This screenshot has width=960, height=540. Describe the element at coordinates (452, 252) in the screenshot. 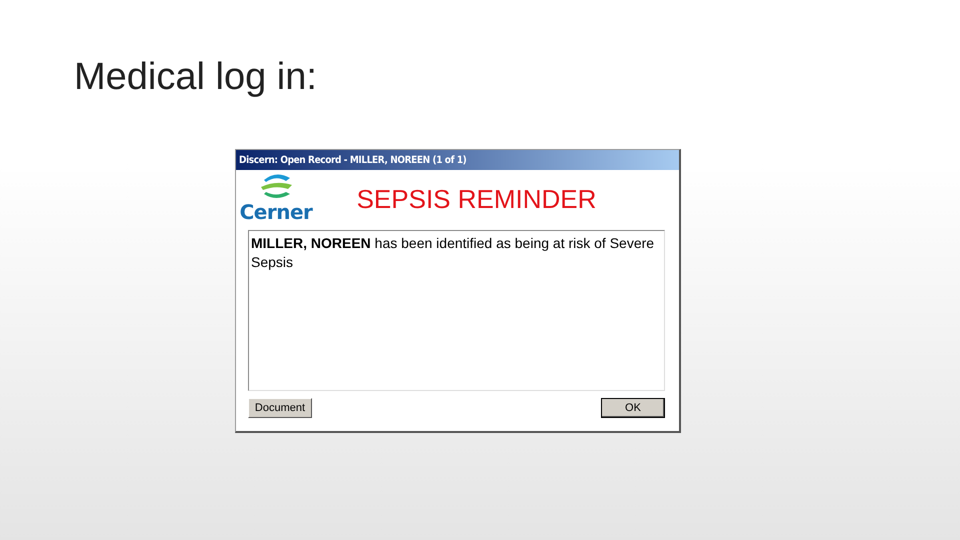

I see `message-text: MILLER, NOREEN has been identified as being at risk of Severe Sepsis` at that location.